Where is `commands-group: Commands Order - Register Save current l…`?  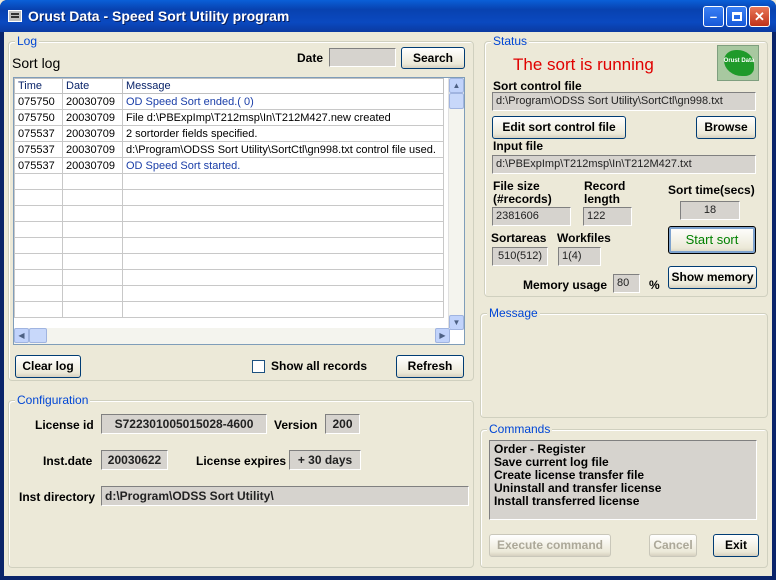
commands-group: Commands Order - Register Save current l… is located at coordinates (624, 495).